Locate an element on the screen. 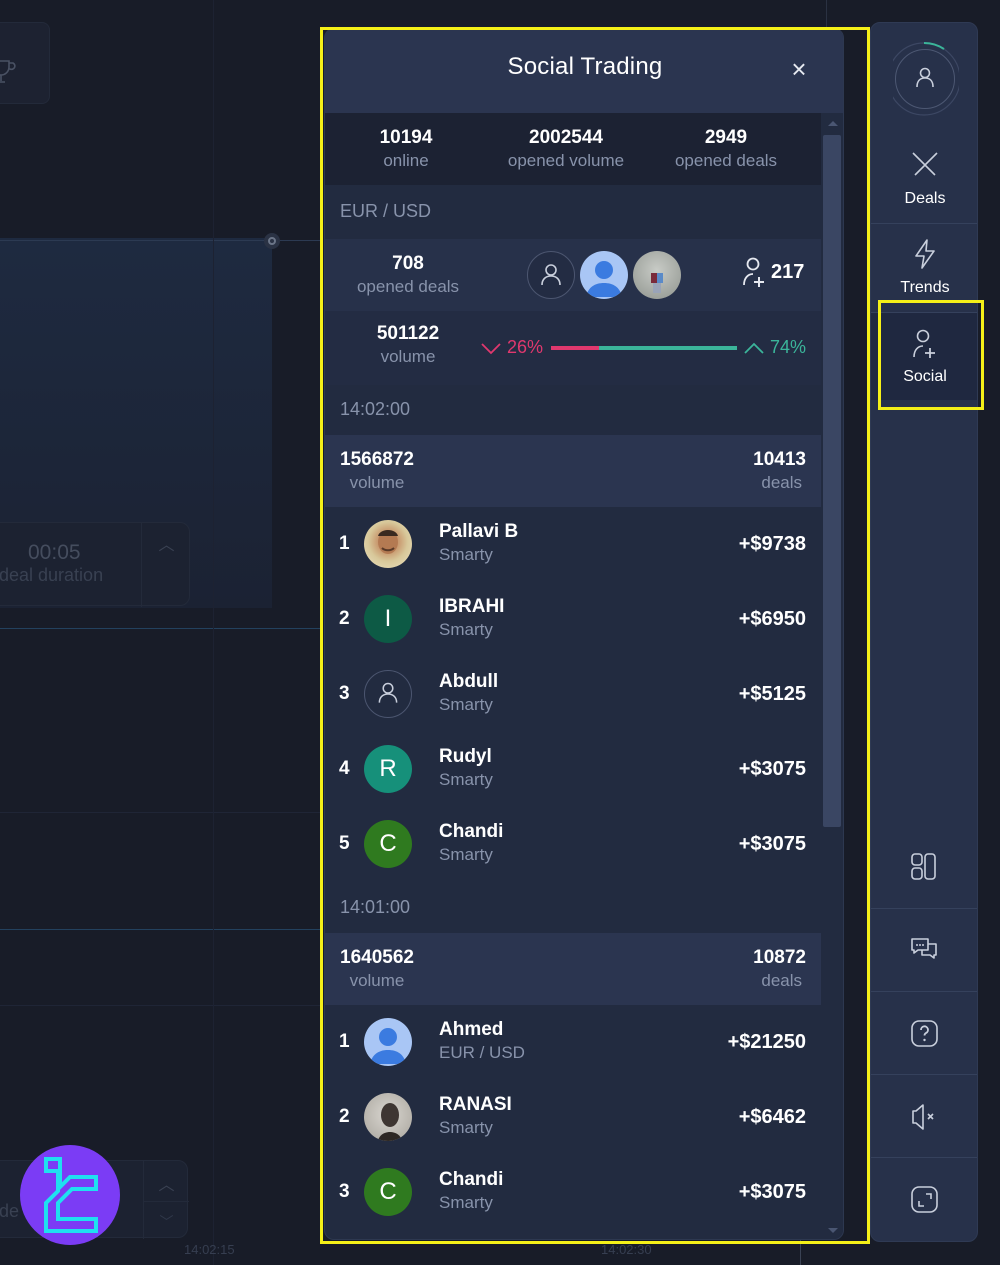 The height and width of the screenshot is (1265, 1000). asset-volume: 501122 volume is located at coordinates (408, 345).